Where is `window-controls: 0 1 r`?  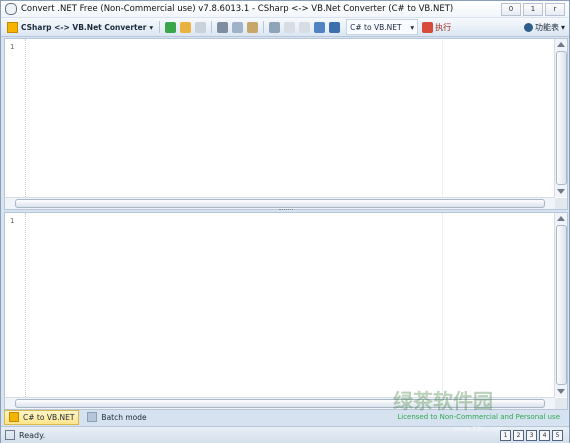
window-controls: 0 1 r is located at coordinates (533, 9).